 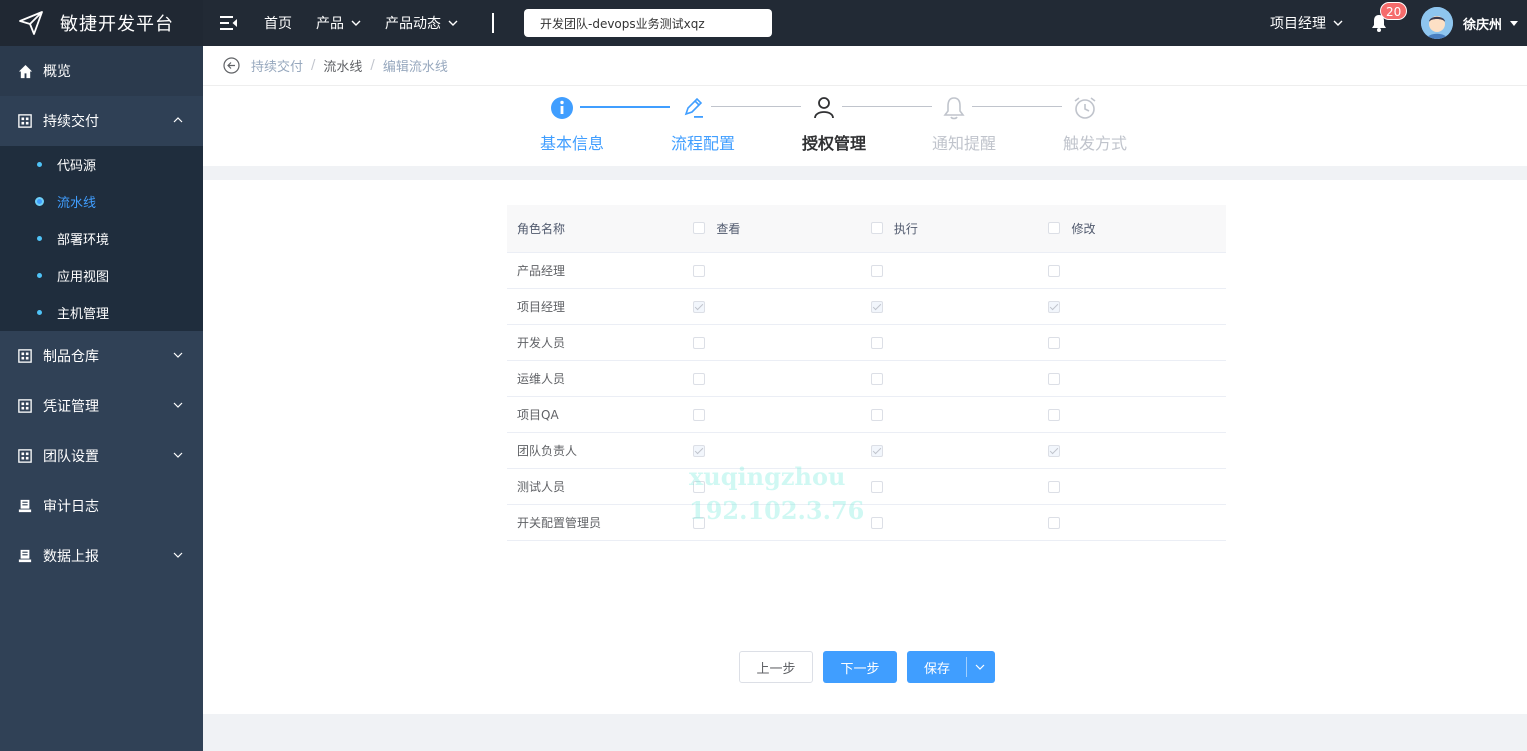 I want to click on alarm-clock-icon, so click(x=1085, y=108).